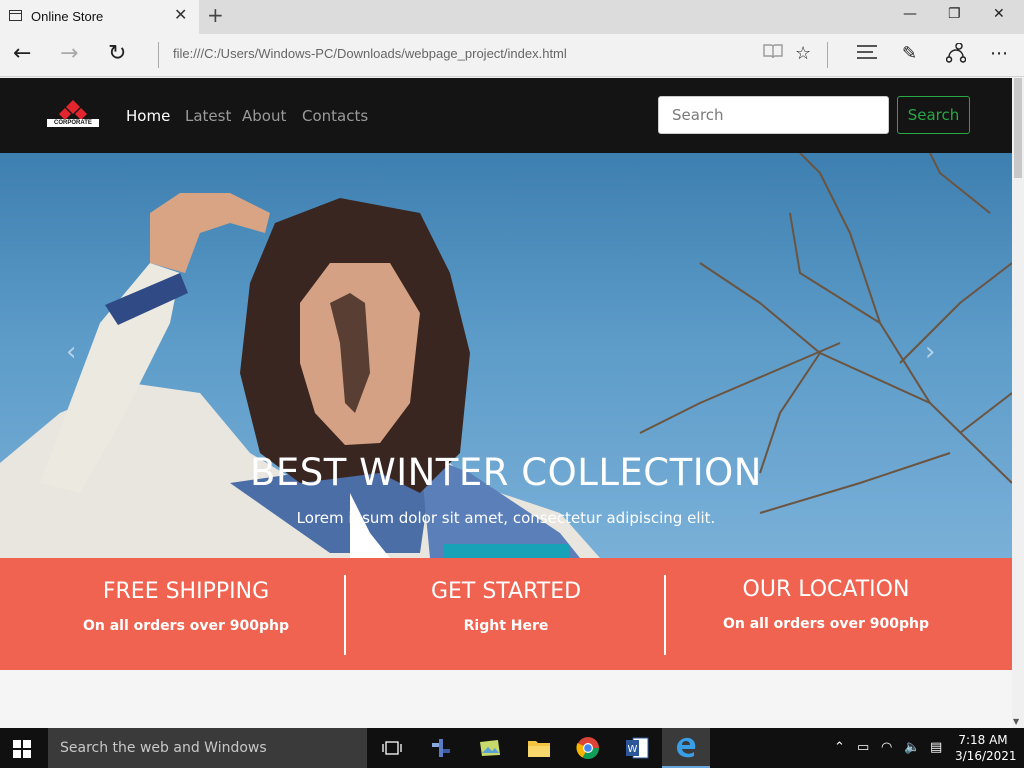 The image size is (1024, 768). What do you see at coordinates (67, 16) in the screenshot?
I see `tab-title: Online Store` at bounding box center [67, 16].